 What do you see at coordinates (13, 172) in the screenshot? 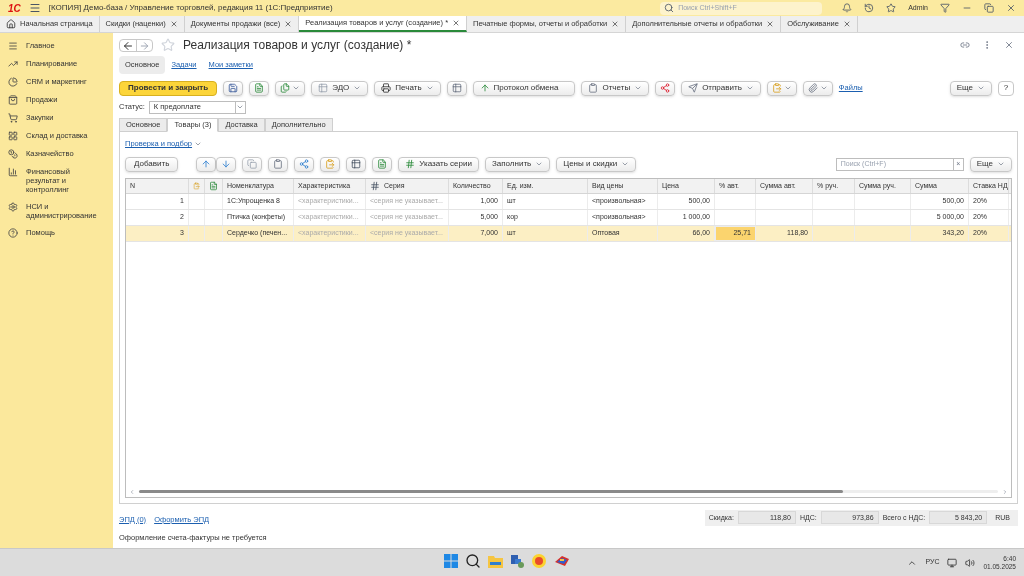
I see `bar-chart-icon` at bounding box center [13, 172].